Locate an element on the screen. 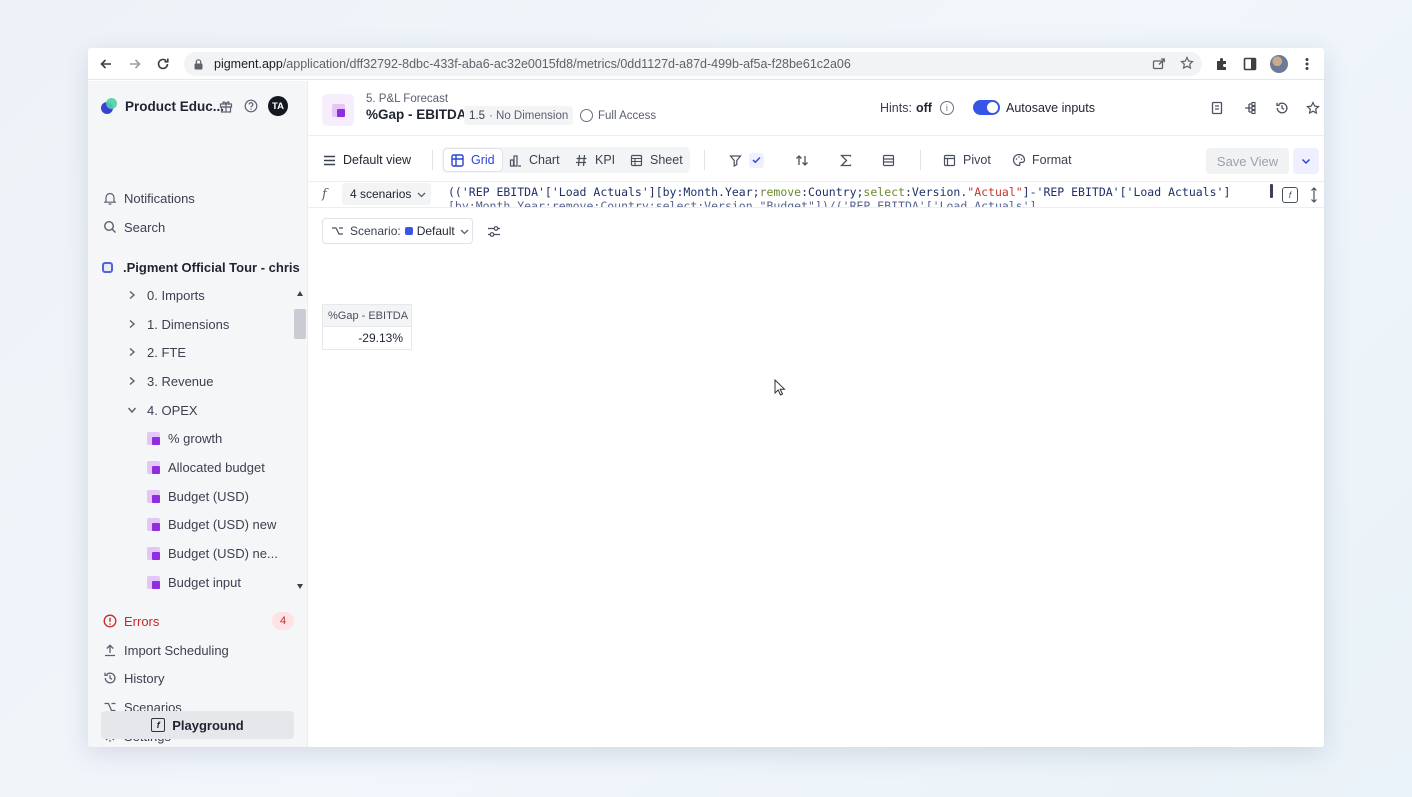 The height and width of the screenshot is (797, 1412). view-chart-tab: Chart is located at coordinates (534, 160).